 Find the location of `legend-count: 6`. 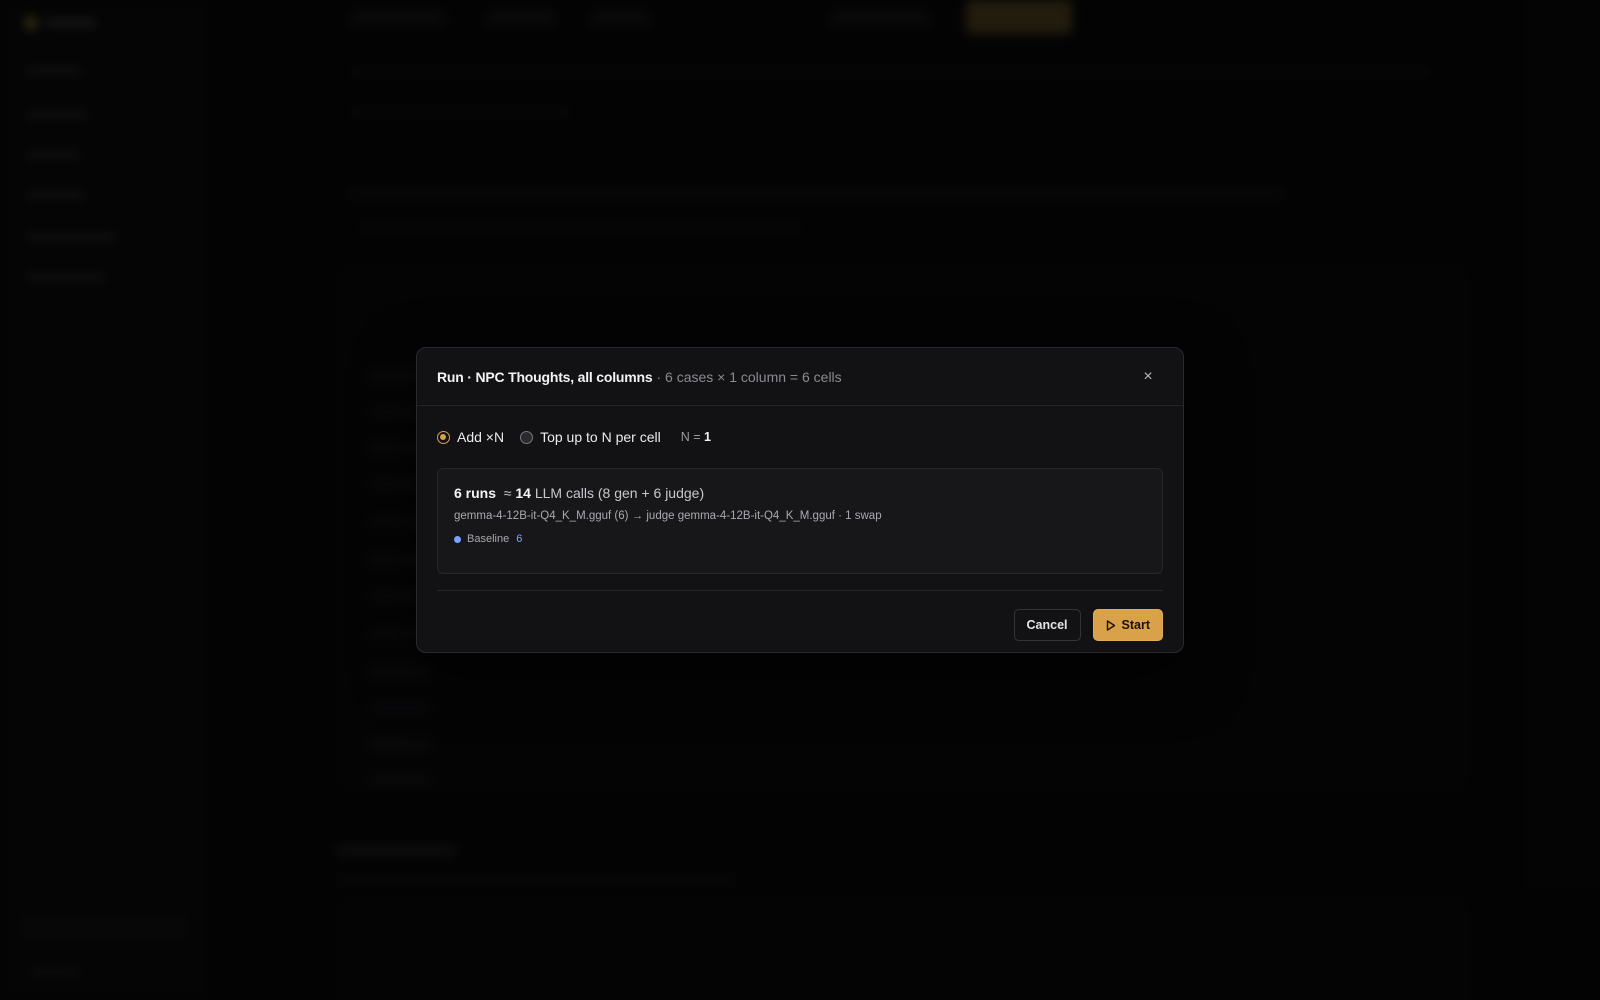

legend-count: 6 is located at coordinates (519, 539).